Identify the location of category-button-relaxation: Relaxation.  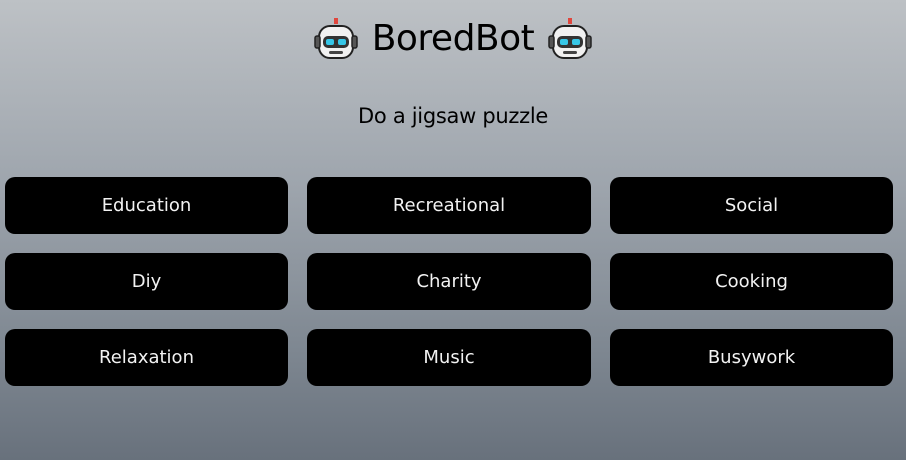
(146, 357).